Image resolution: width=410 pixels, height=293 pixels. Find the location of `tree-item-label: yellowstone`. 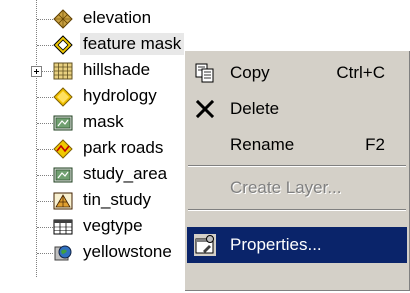

tree-item-label: yellowstone is located at coordinates (127, 251).